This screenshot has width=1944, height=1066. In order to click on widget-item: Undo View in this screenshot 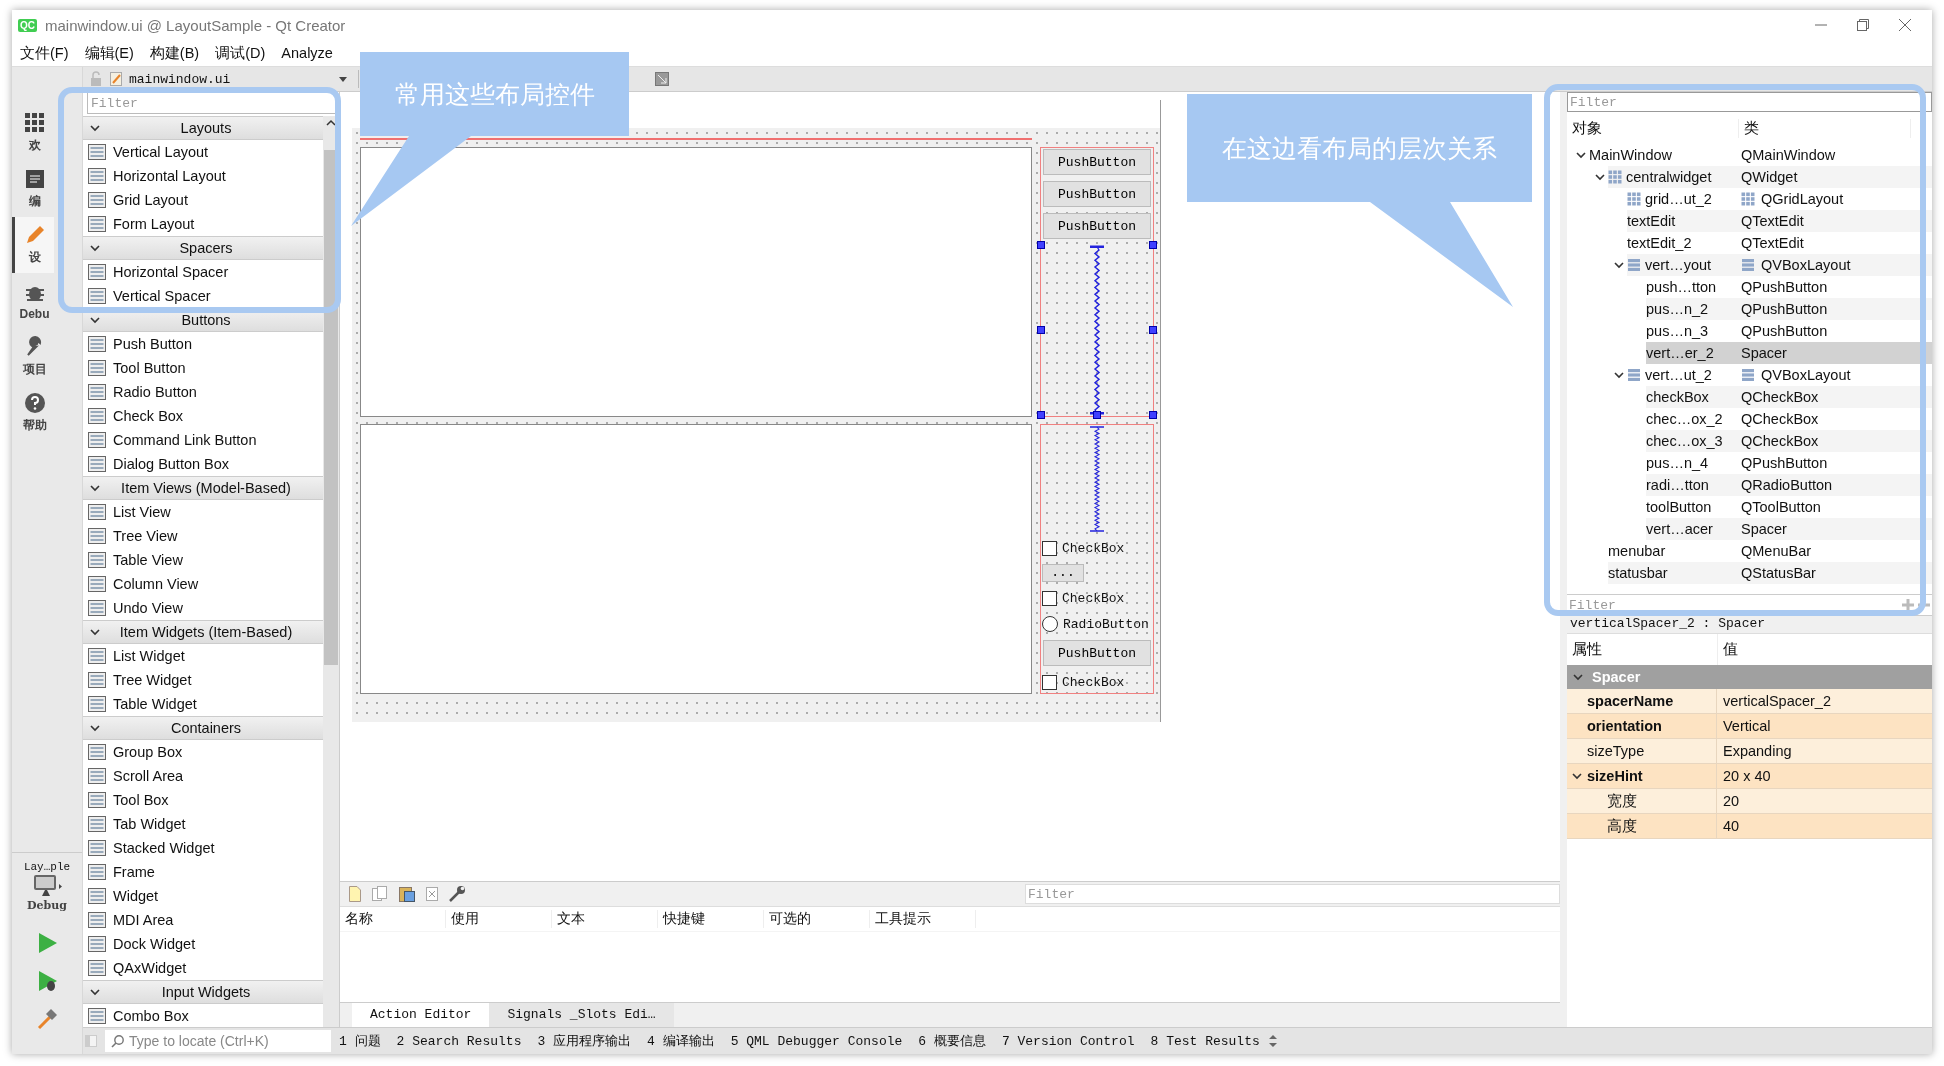, I will do `click(148, 608)`.